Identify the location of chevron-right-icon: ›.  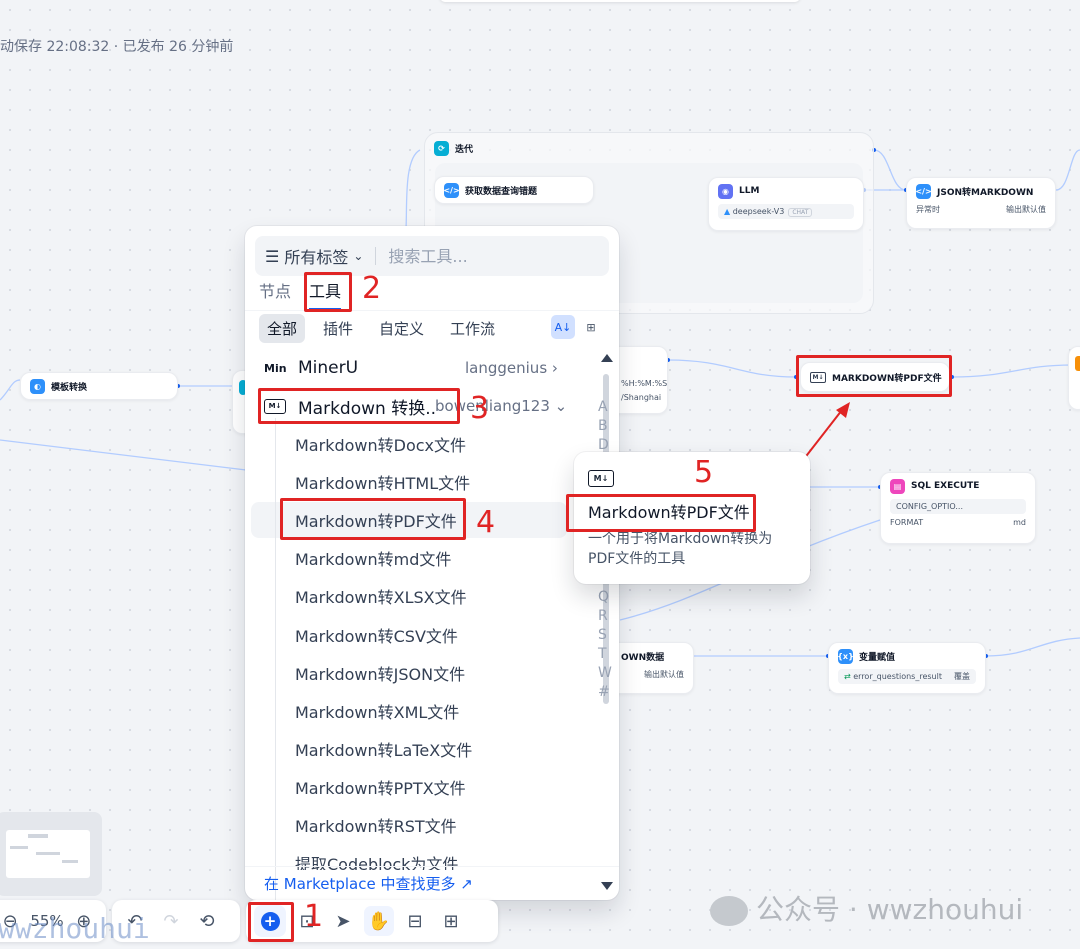
(554, 368).